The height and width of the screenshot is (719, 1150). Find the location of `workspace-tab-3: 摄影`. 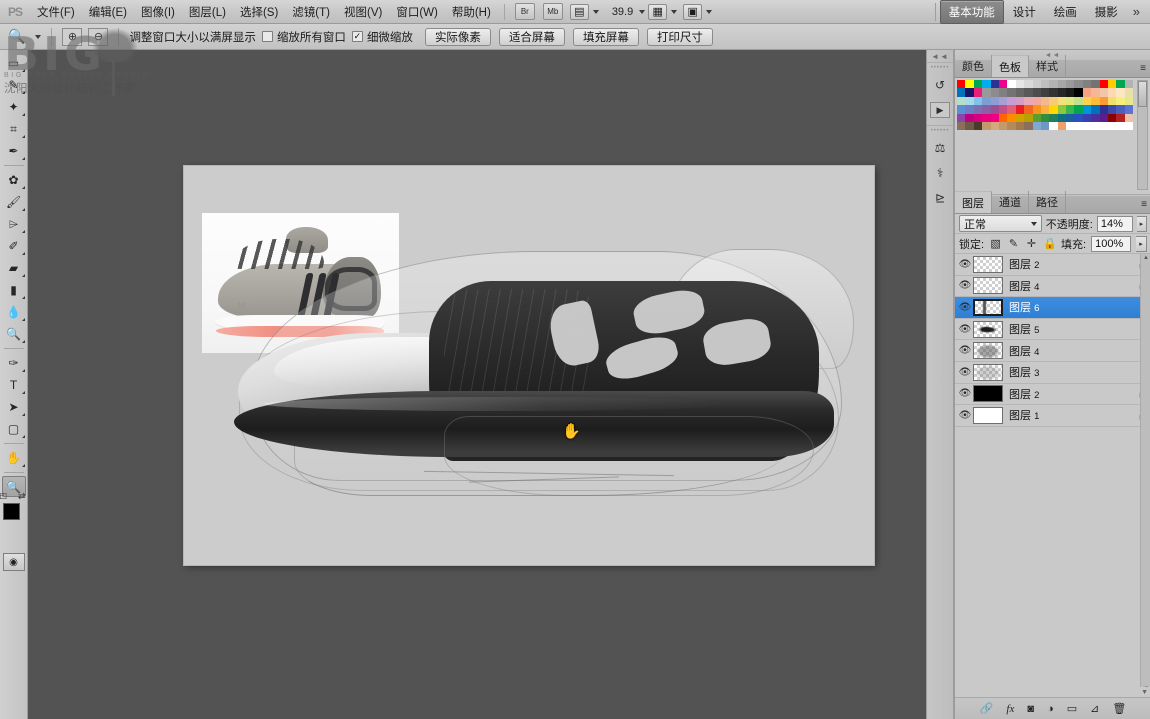

workspace-tab-3: 摄影 is located at coordinates (1106, 12).